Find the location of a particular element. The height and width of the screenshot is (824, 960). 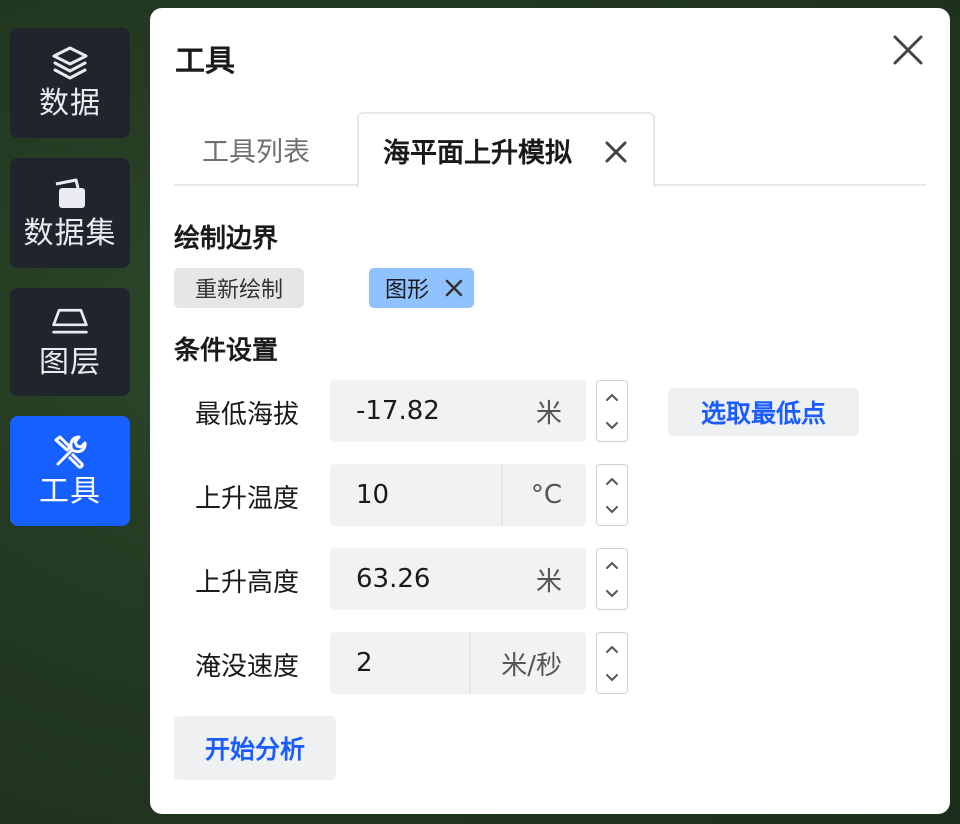

panel-title: 工具 is located at coordinates (205, 61).